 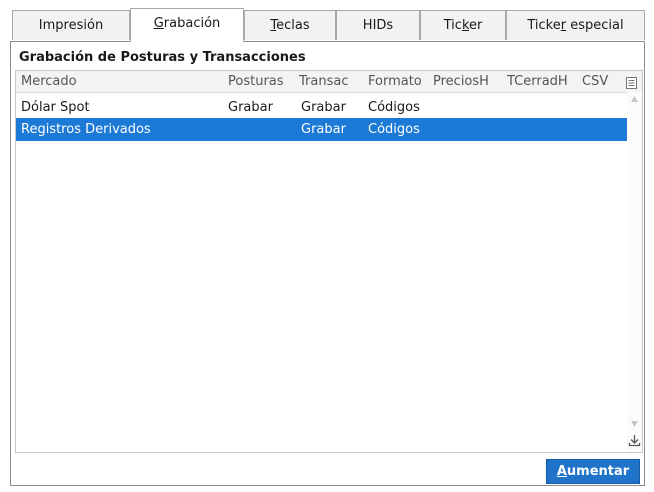 I want to click on tab-ticker: Ticker, so click(x=463, y=25).